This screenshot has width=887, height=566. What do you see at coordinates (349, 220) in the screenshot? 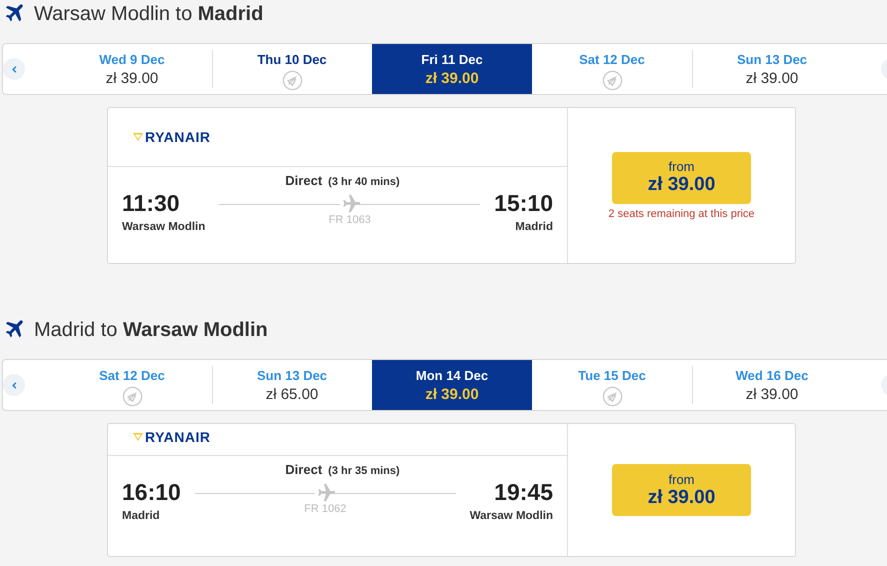
I see `flight-number: FR 1063` at bounding box center [349, 220].